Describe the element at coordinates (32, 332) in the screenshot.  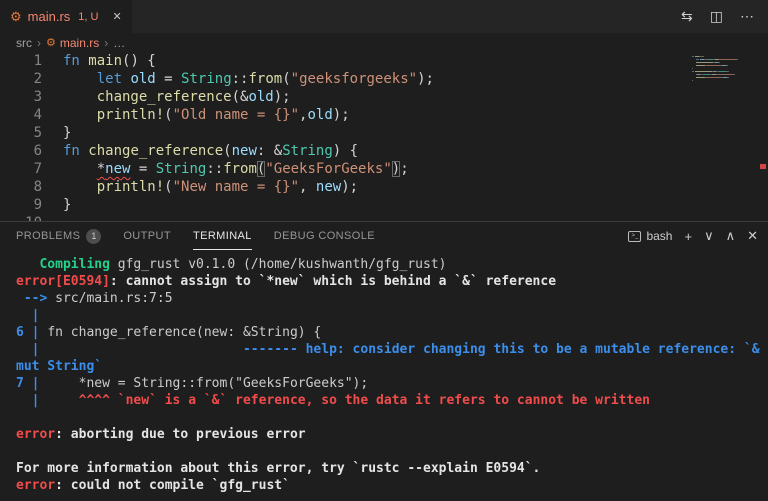
I see `terminal-token: 6 |` at that location.